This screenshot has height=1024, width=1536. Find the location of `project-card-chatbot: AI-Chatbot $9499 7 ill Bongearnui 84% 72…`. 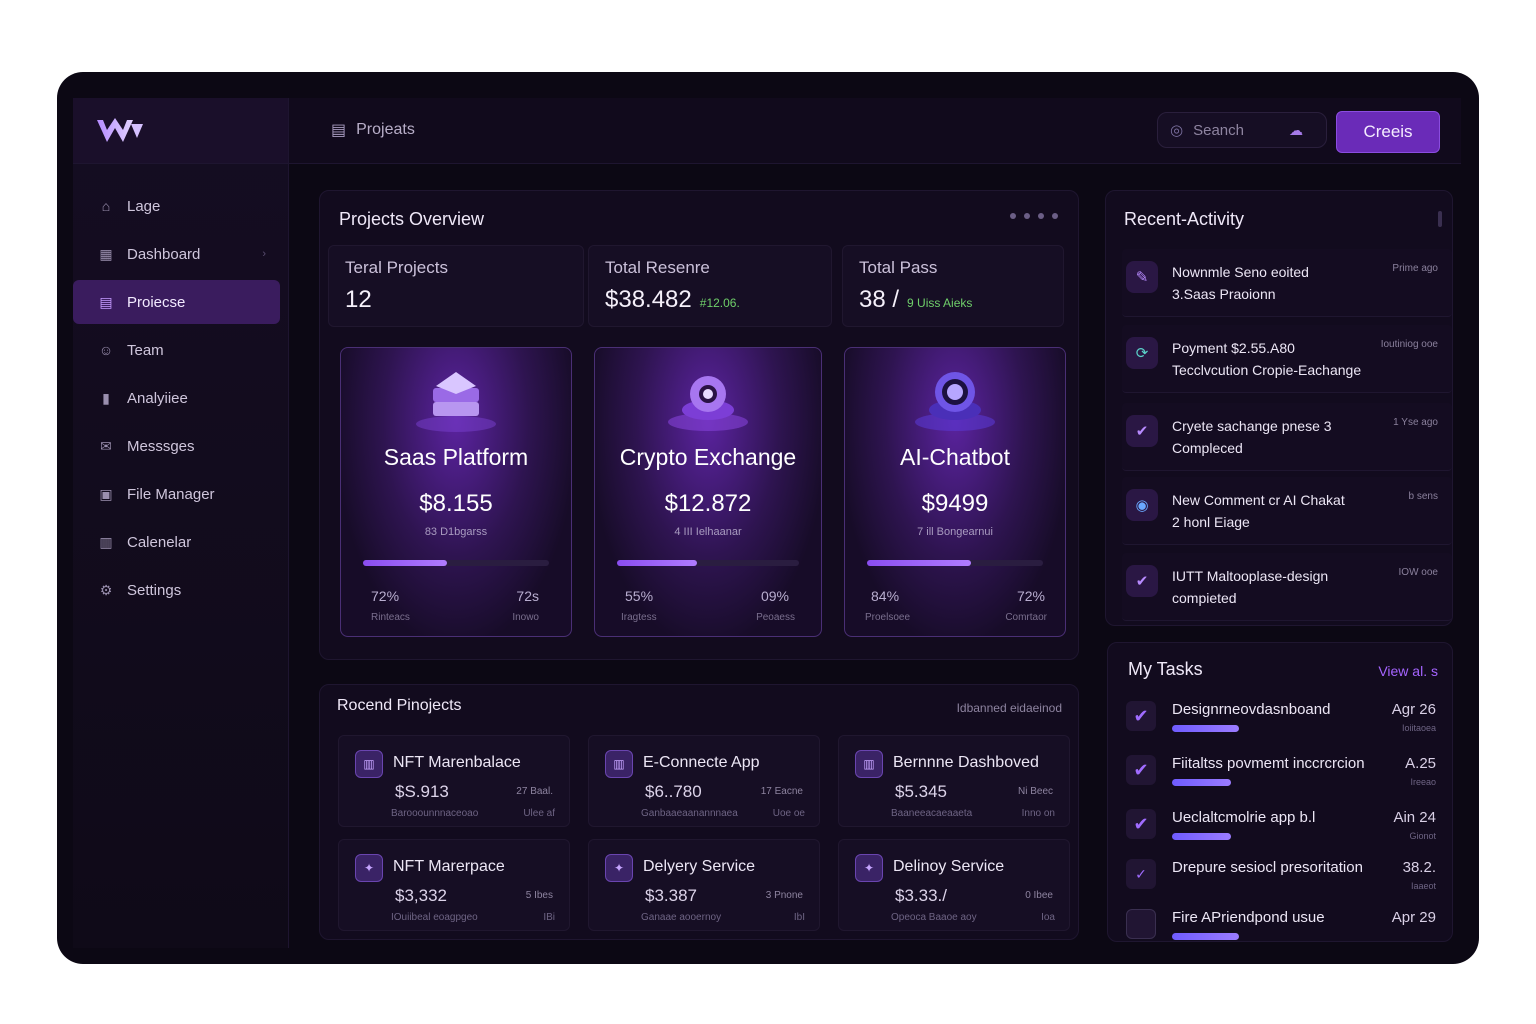

project-card-chatbot: AI-Chatbot $9499 7 ill Bongearnui 84% 72… is located at coordinates (955, 492).